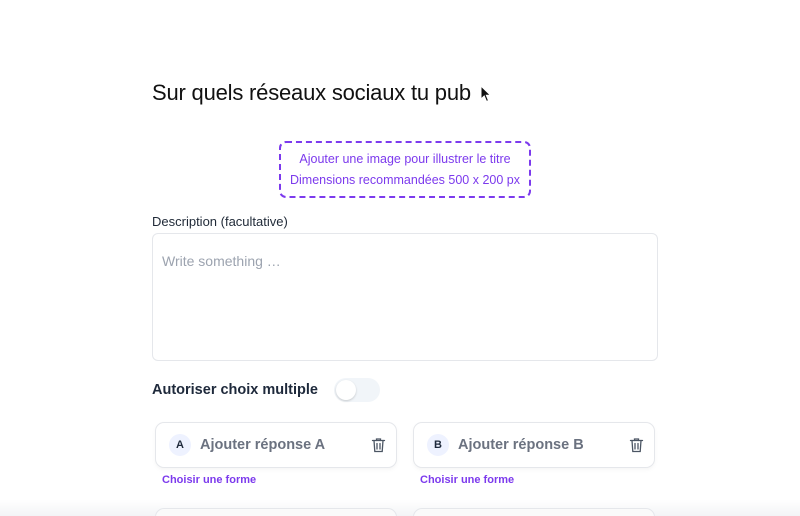 The width and height of the screenshot is (800, 516). Describe the element at coordinates (276, 512) in the screenshot. I see `answer-card-c` at that location.